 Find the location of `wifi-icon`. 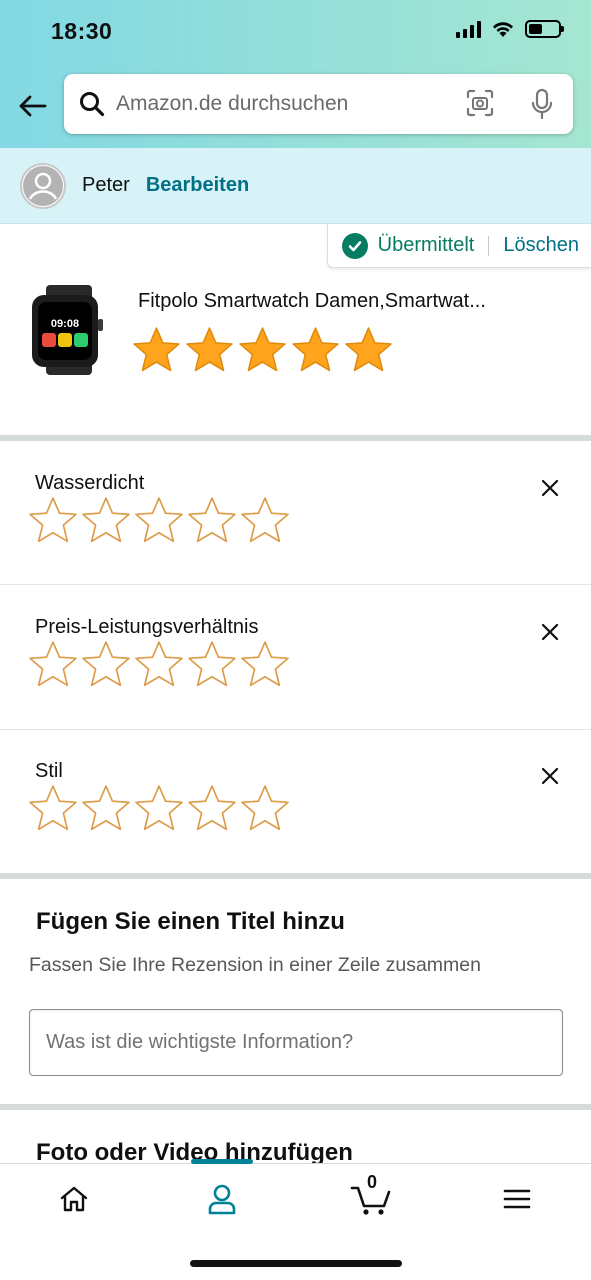

wifi-icon is located at coordinates (503, 29).